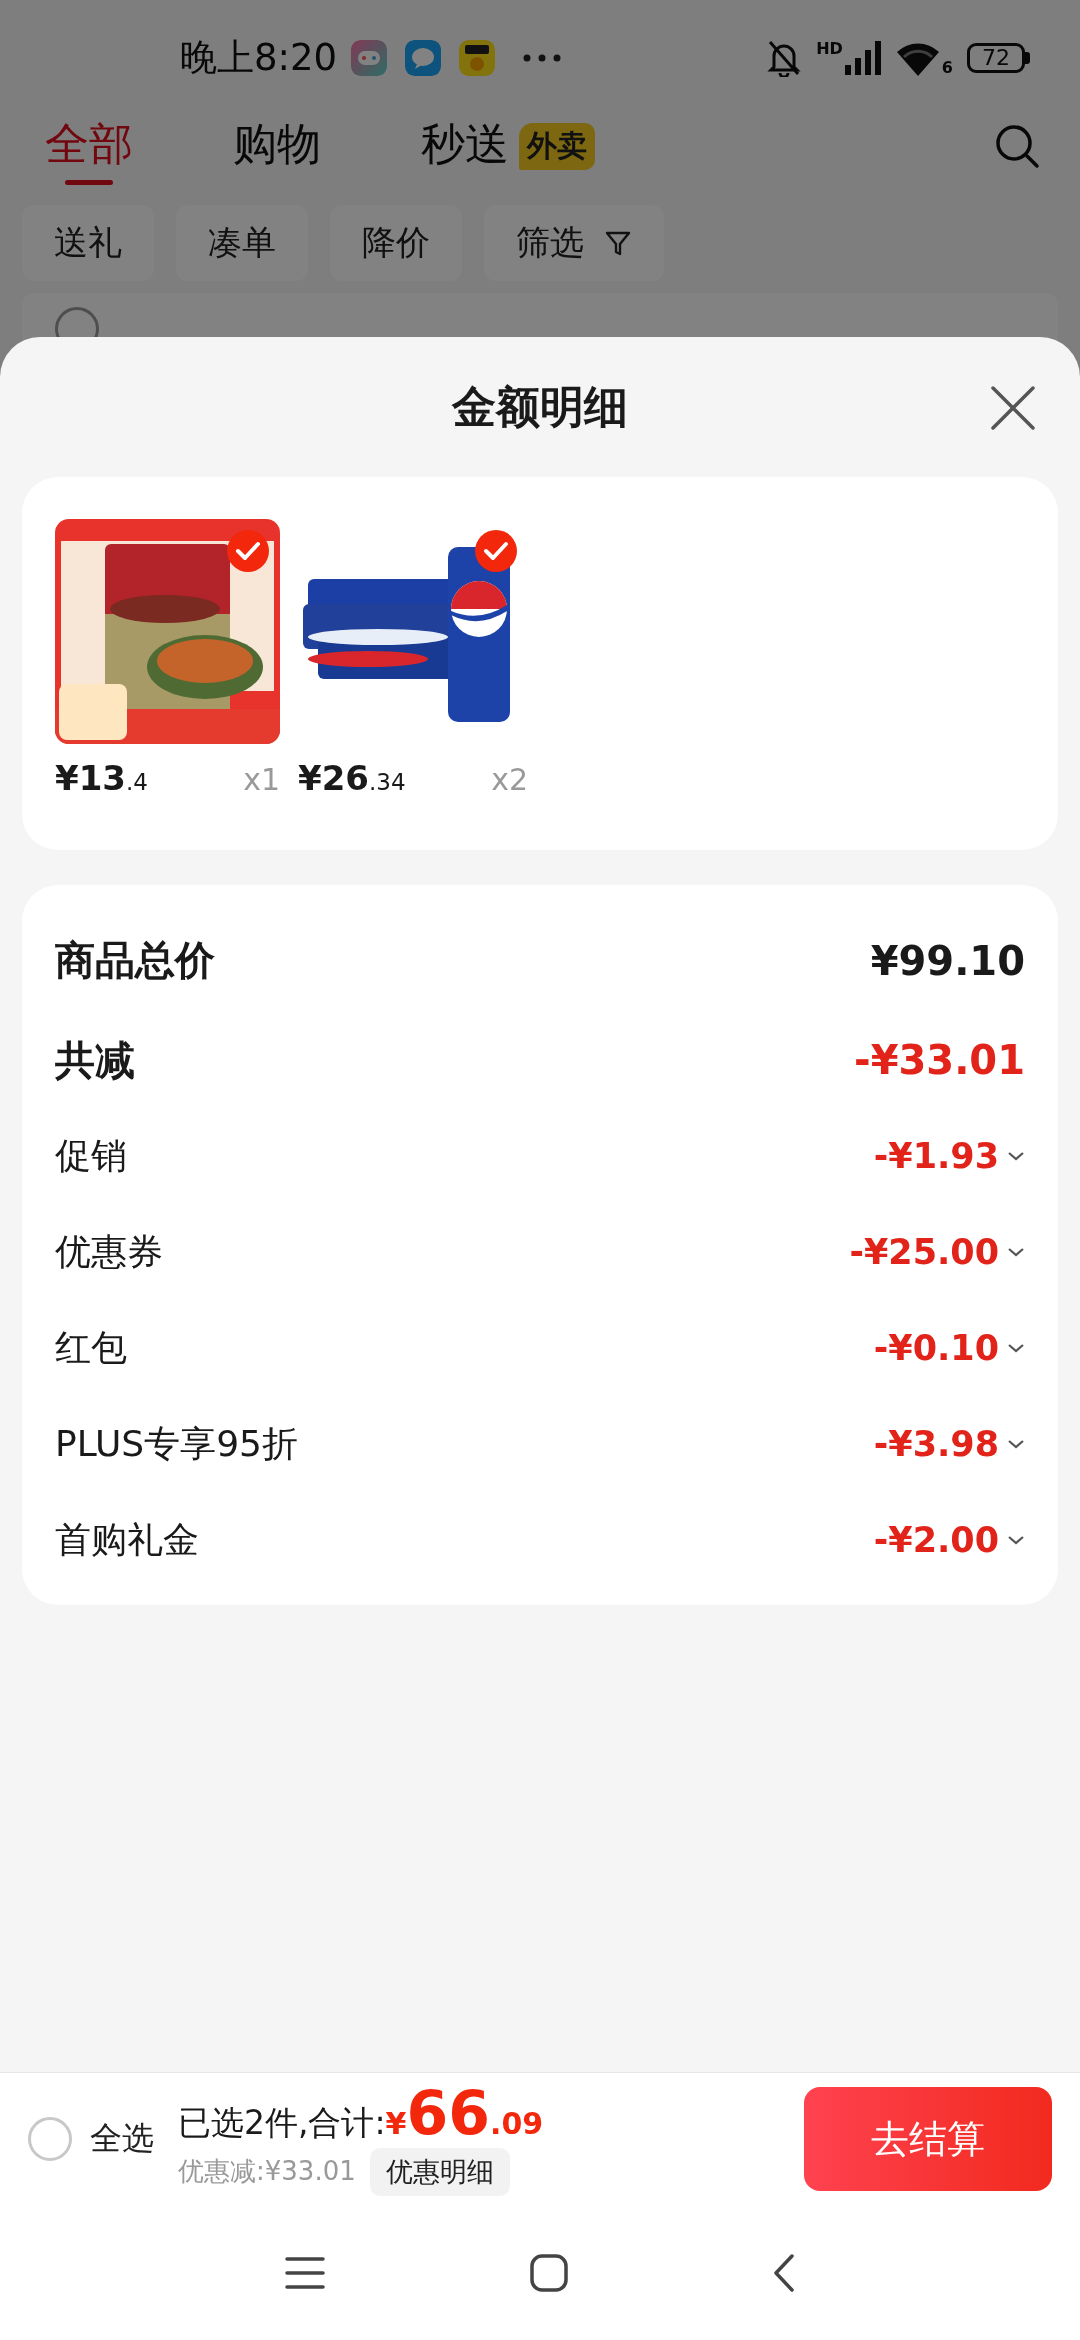 This screenshot has width=1080, height=2340. Describe the element at coordinates (465, 150) in the screenshot. I see `tab: 秒送` at that location.